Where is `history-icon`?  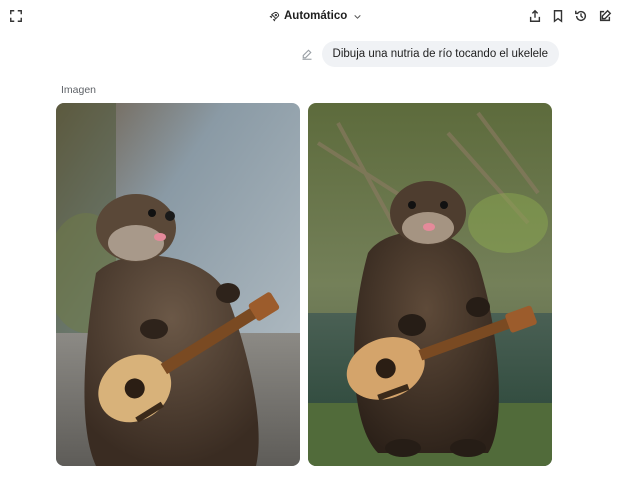
history-icon is located at coordinates (581, 16).